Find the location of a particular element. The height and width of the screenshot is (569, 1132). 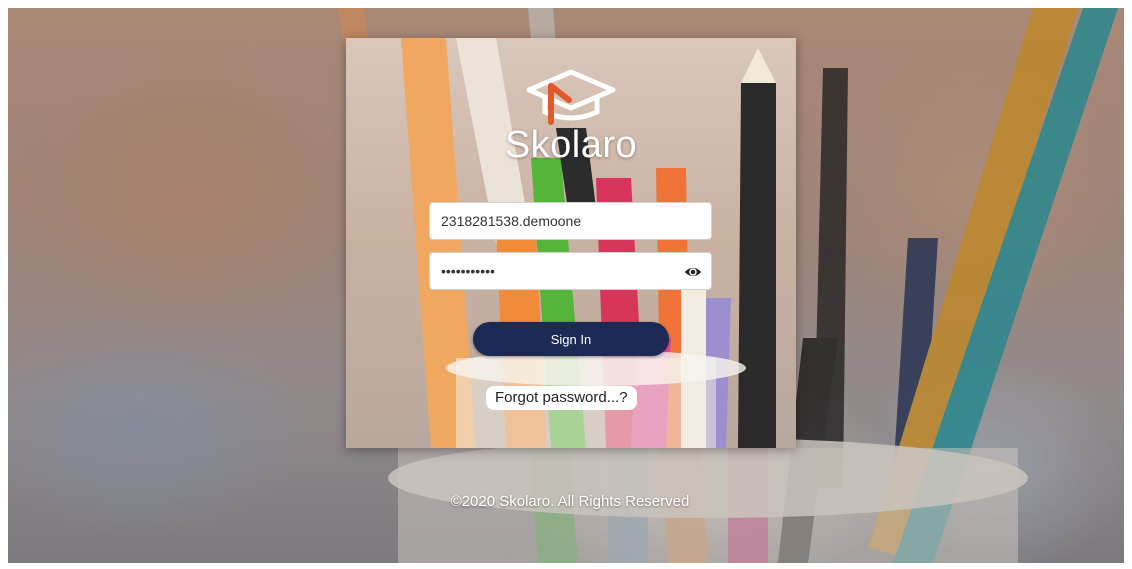

graduation-cap-icon is located at coordinates (571, 97).